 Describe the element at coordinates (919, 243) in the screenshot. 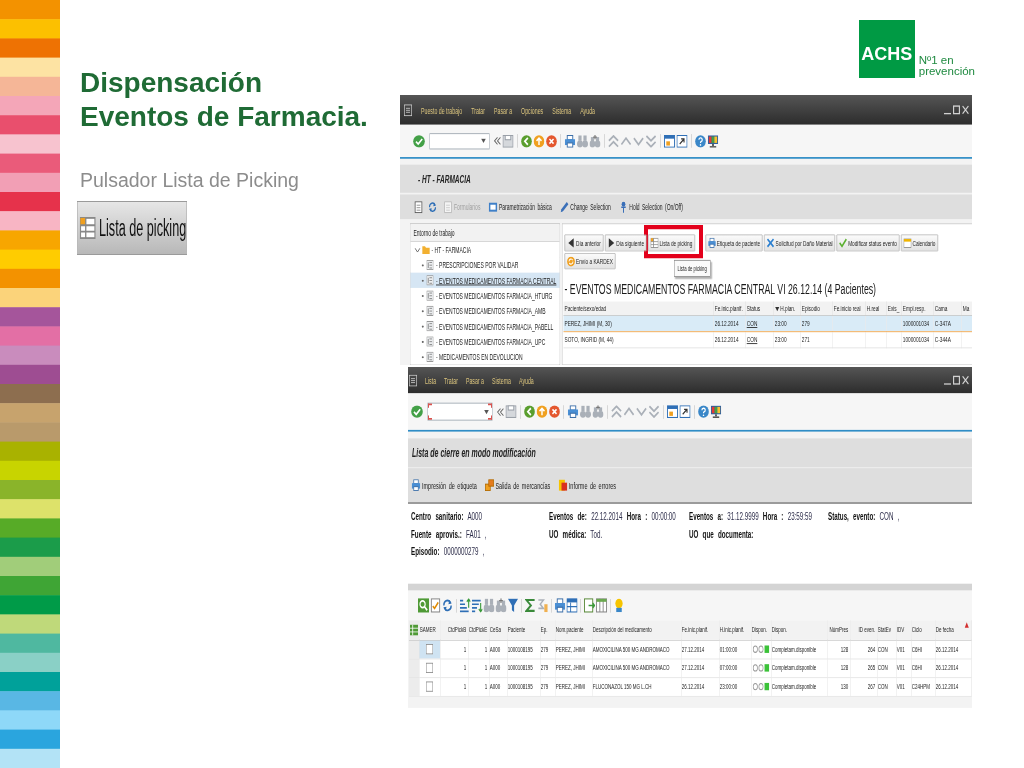

I see `toolbar-button: Calendario` at that location.